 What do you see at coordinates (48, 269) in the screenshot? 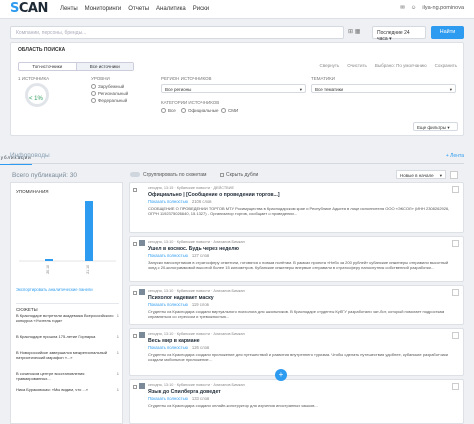
I see `x-tick-label: 20.10` at bounding box center [48, 269].